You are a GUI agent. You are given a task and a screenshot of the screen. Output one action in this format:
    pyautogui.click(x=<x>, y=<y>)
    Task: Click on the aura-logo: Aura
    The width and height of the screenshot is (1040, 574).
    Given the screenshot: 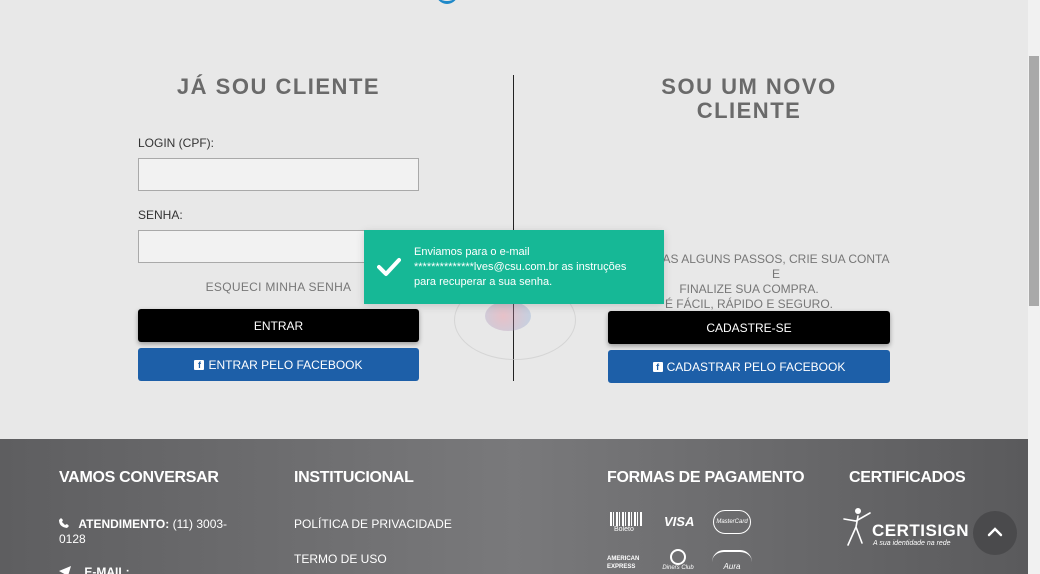 What is the action you would take?
    pyautogui.click(x=732, y=562)
    